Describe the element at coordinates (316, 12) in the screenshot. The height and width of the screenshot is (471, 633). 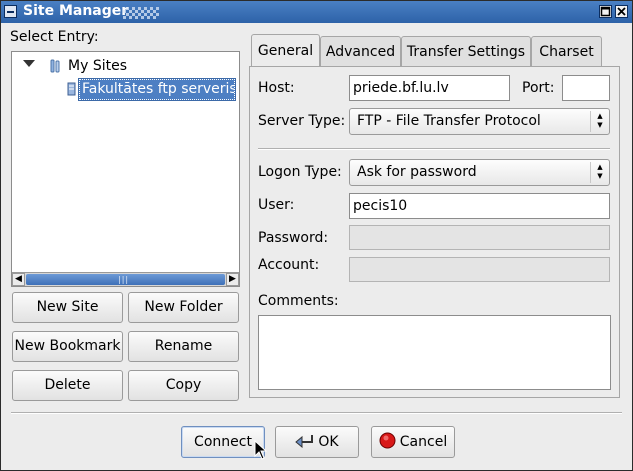
I see `title-bar: Site Manager` at that location.